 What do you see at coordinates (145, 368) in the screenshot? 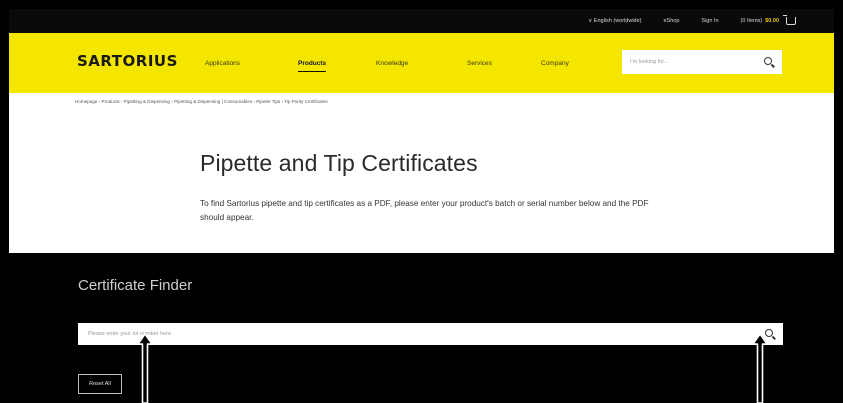
I see `arrow-annotation-left` at bounding box center [145, 368].